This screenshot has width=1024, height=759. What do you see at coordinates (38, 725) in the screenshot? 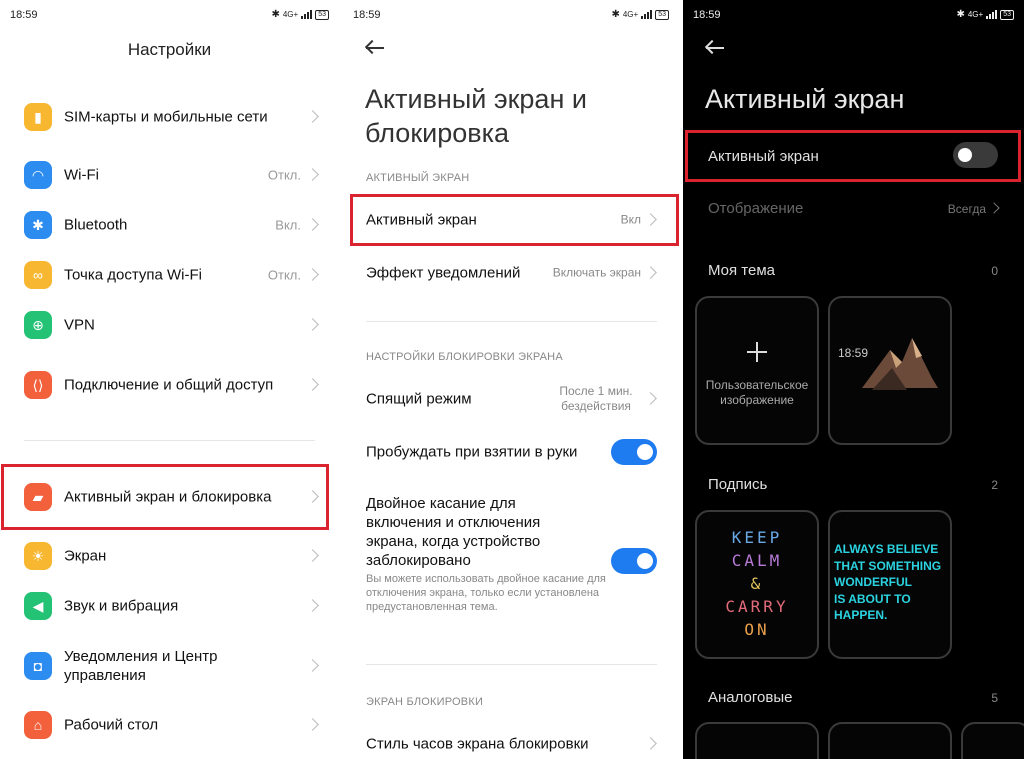
I see `home-icon: ⌂` at bounding box center [38, 725].